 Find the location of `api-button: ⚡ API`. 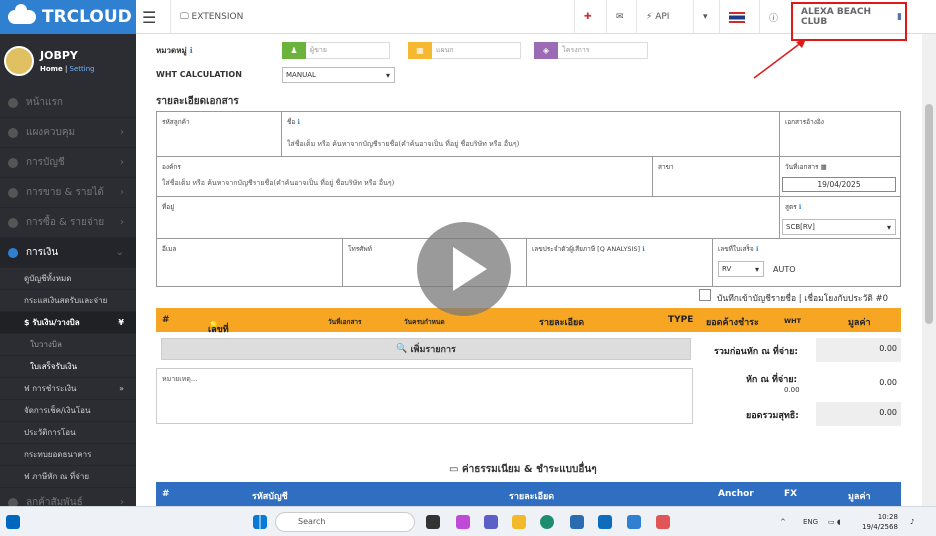

api-button: ⚡ API is located at coordinates (664, 17).